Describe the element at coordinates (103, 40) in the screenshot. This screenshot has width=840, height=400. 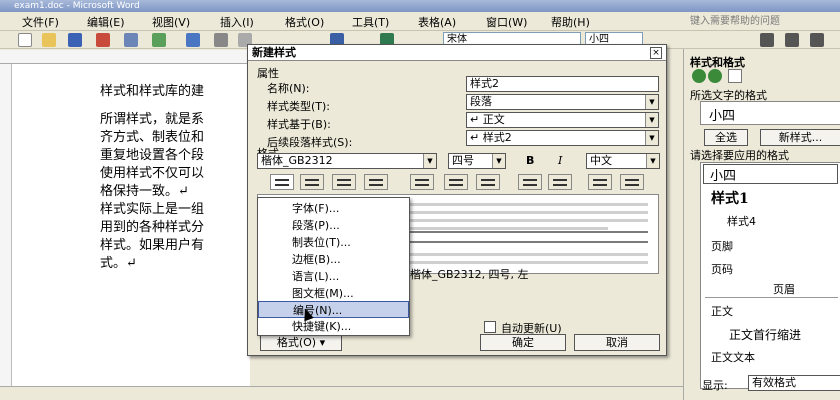
I see `permission-icon` at that location.